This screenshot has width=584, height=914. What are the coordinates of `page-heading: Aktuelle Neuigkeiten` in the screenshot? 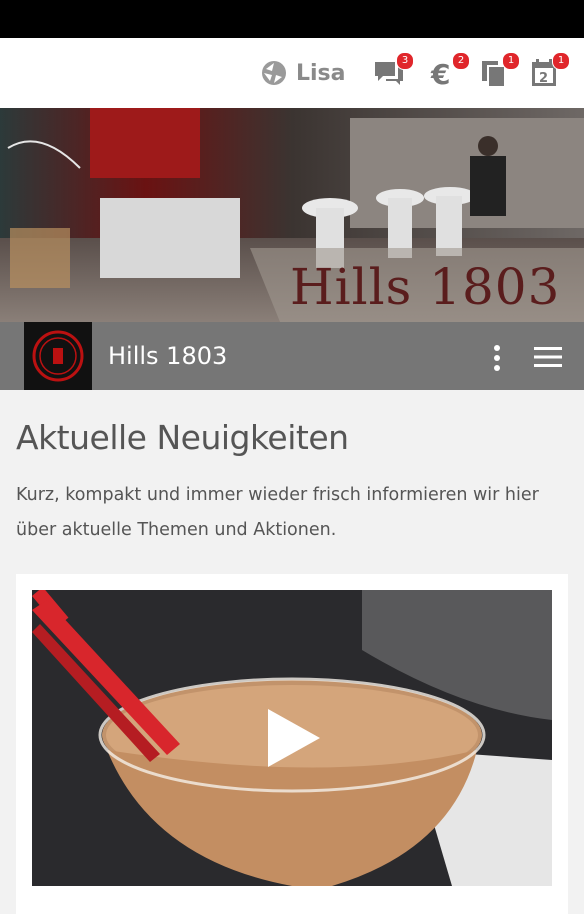 It's located at (182, 437).